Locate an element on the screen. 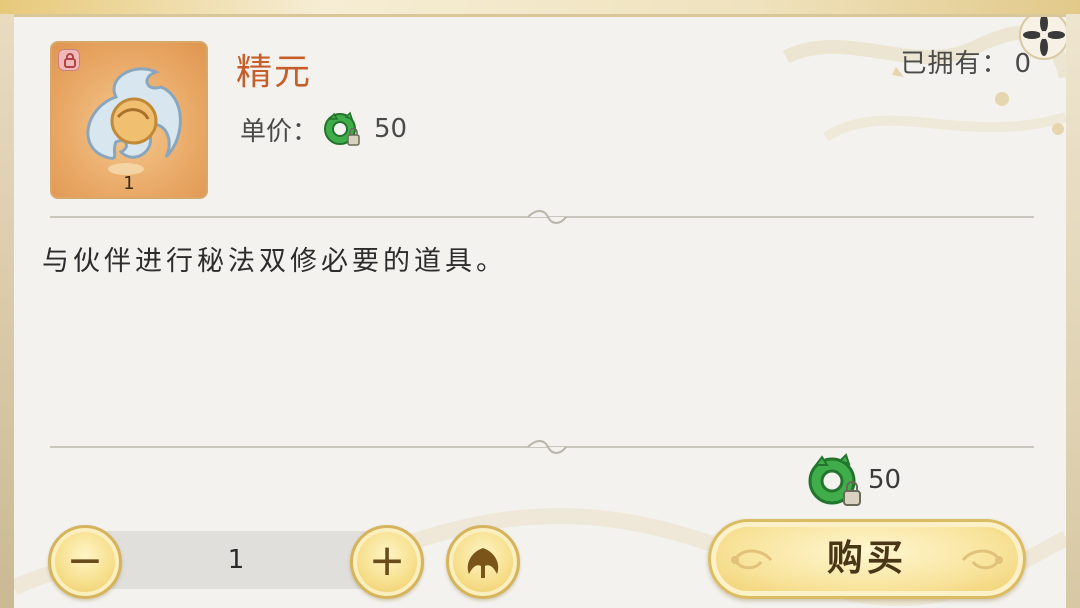 The image size is (1080, 608). quantity-stepper: 1 − + is located at coordinates (236, 562).